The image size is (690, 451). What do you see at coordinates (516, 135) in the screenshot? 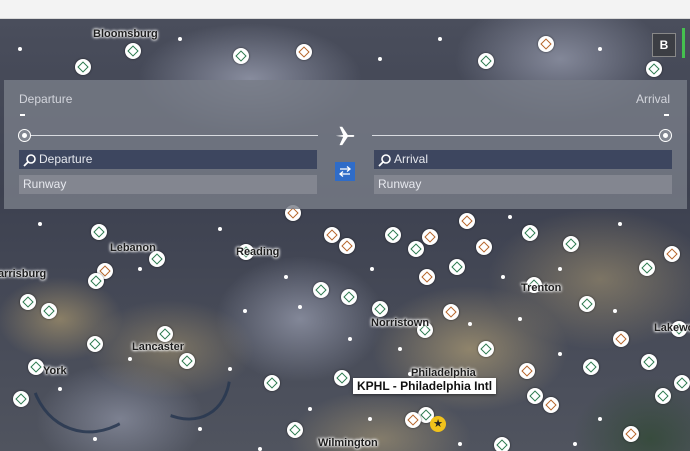
I see `arrival-route-line` at bounding box center [516, 135].